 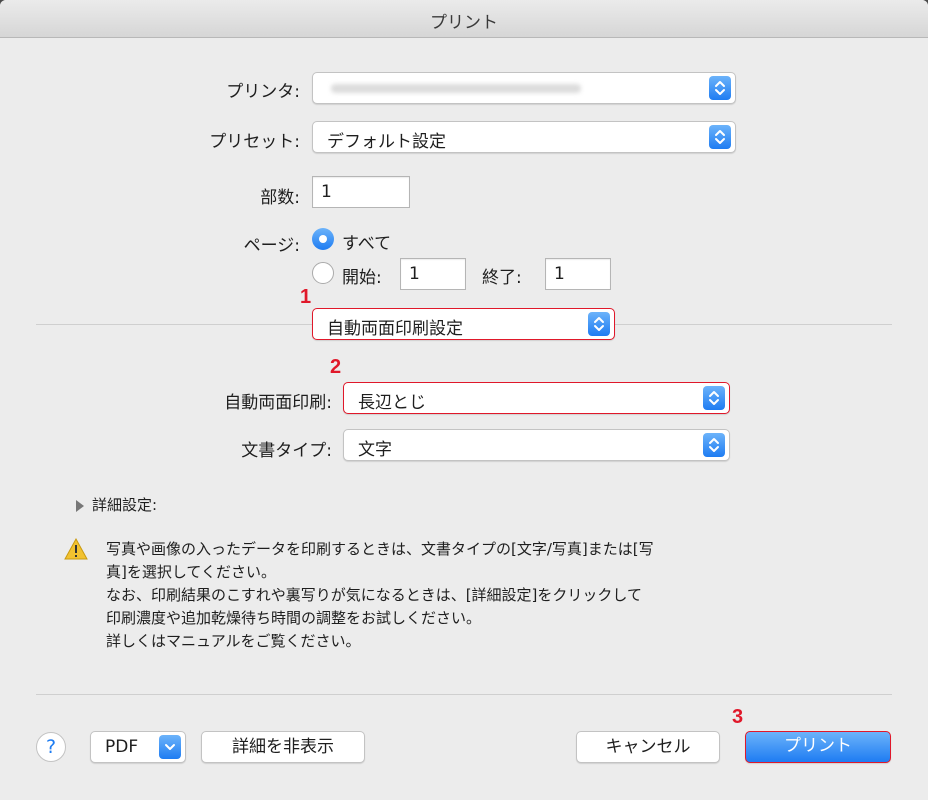 I want to click on notice-line: 真]を選択してください。, so click(x=191, y=572).